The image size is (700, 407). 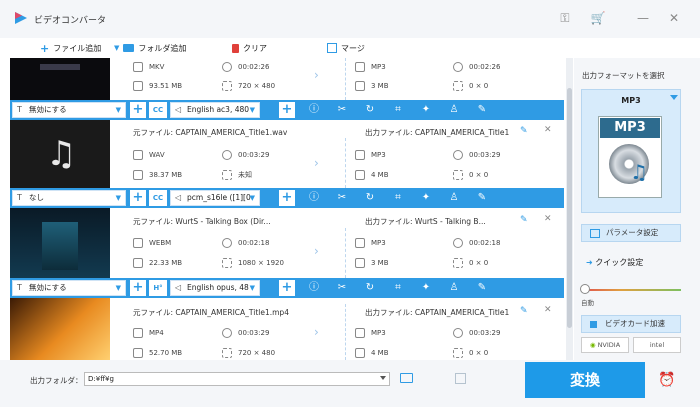 I want to click on alarm-clock-icon: ⏰, so click(x=667, y=381).